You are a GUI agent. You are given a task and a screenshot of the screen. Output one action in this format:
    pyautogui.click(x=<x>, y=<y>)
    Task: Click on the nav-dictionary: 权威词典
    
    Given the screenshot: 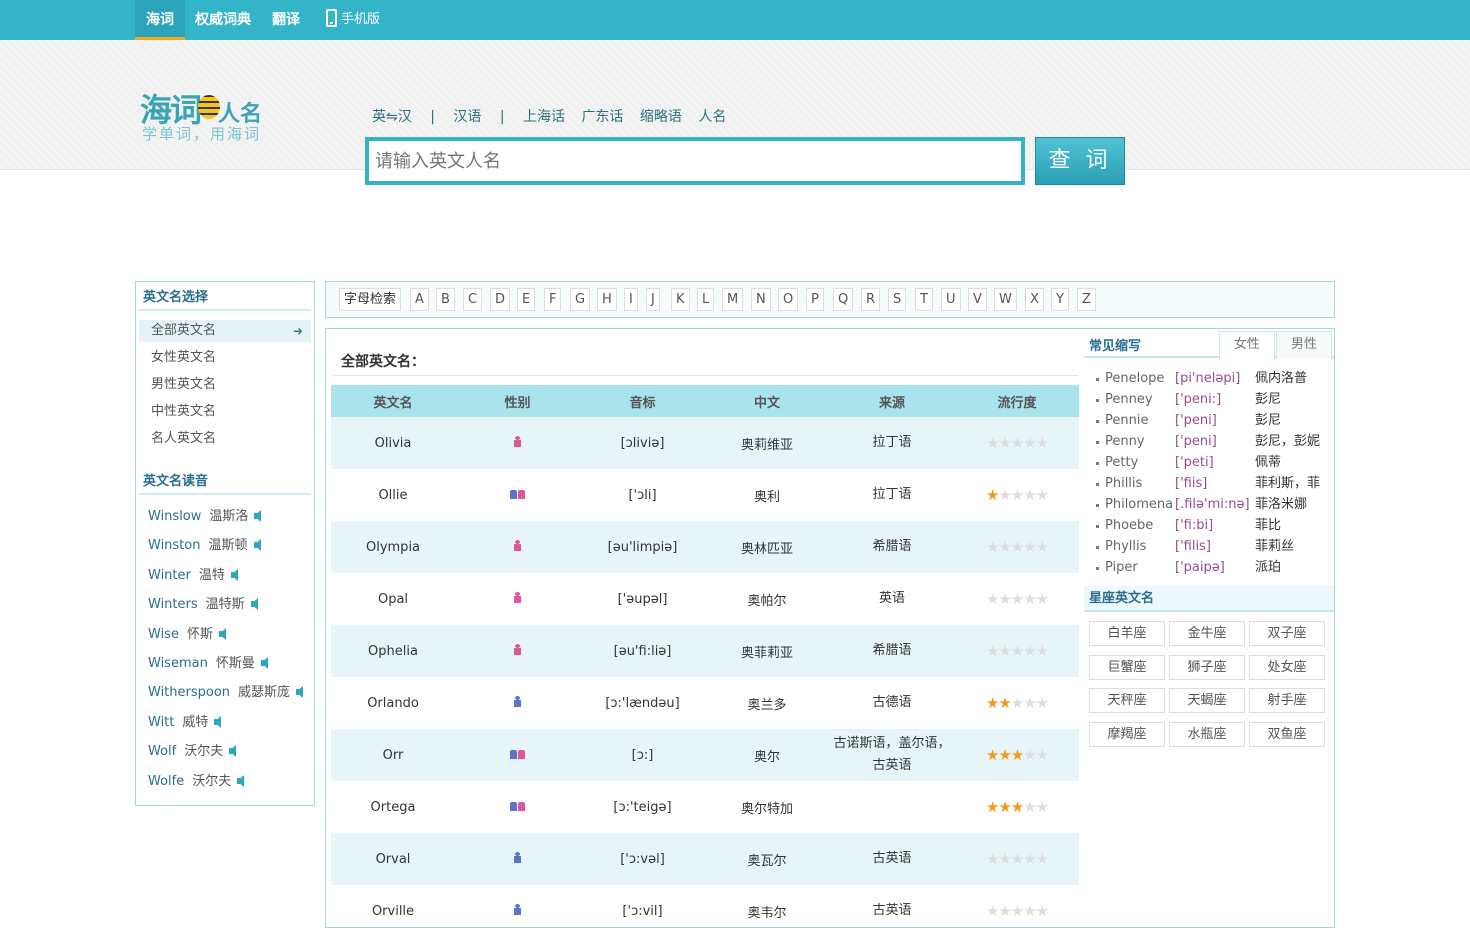 What is the action you would take?
    pyautogui.click(x=223, y=20)
    